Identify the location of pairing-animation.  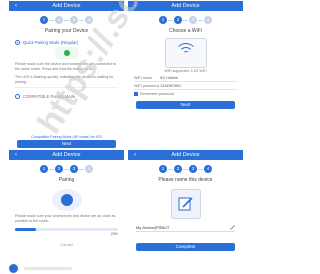
(66, 200).